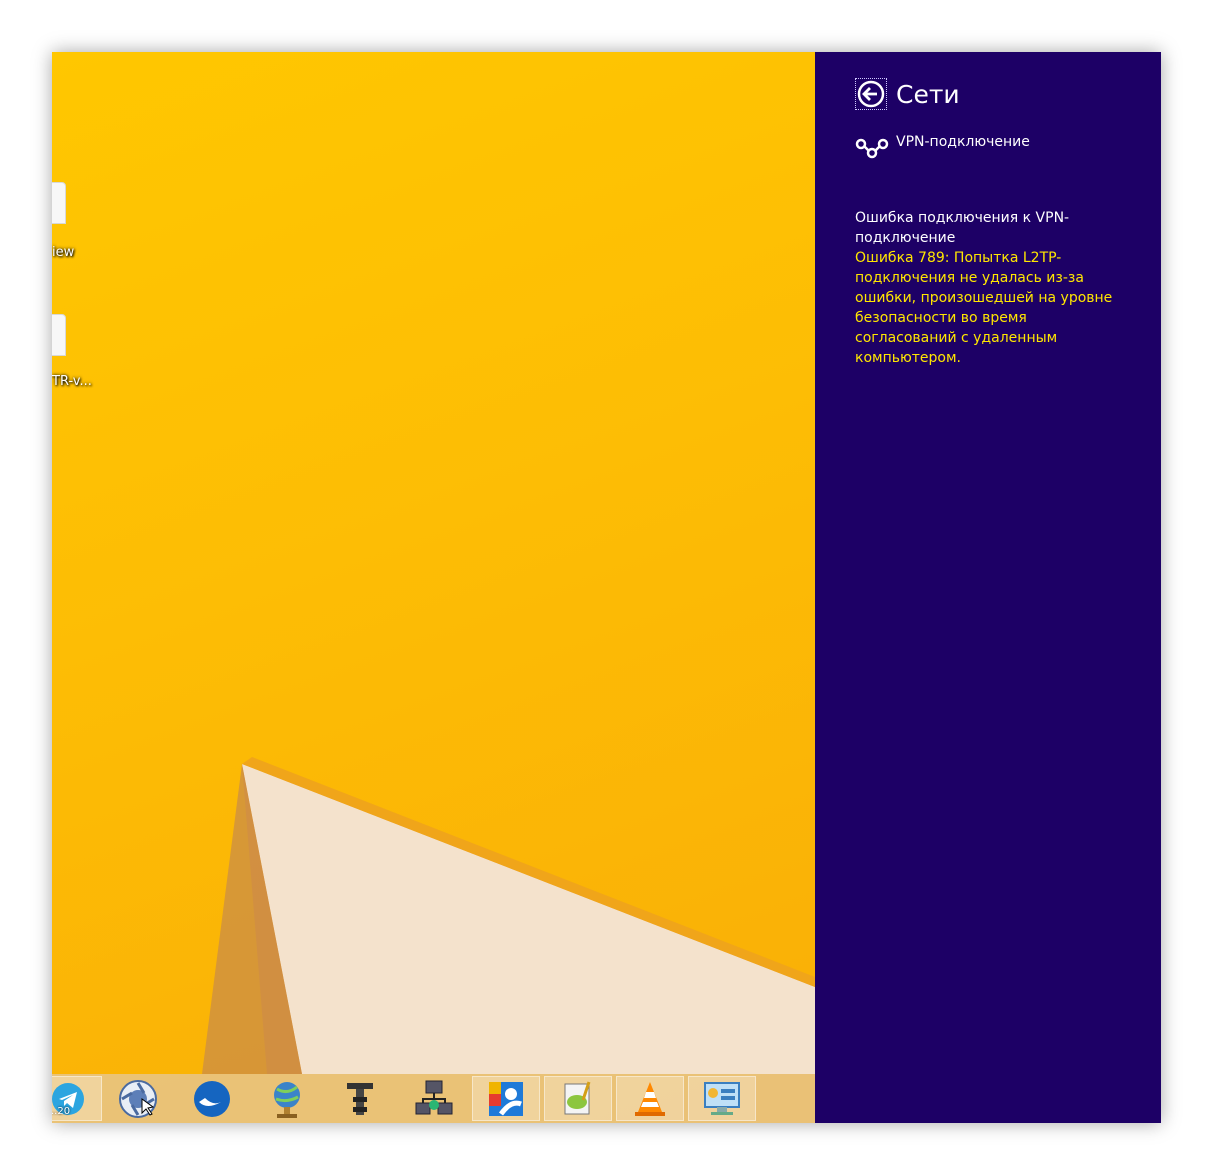 The height and width of the screenshot is (1175, 1213). What do you see at coordinates (962, 228) in the screenshot?
I see `error-title: Ошибка подключения к VPN-подключение` at bounding box center [962, 228].